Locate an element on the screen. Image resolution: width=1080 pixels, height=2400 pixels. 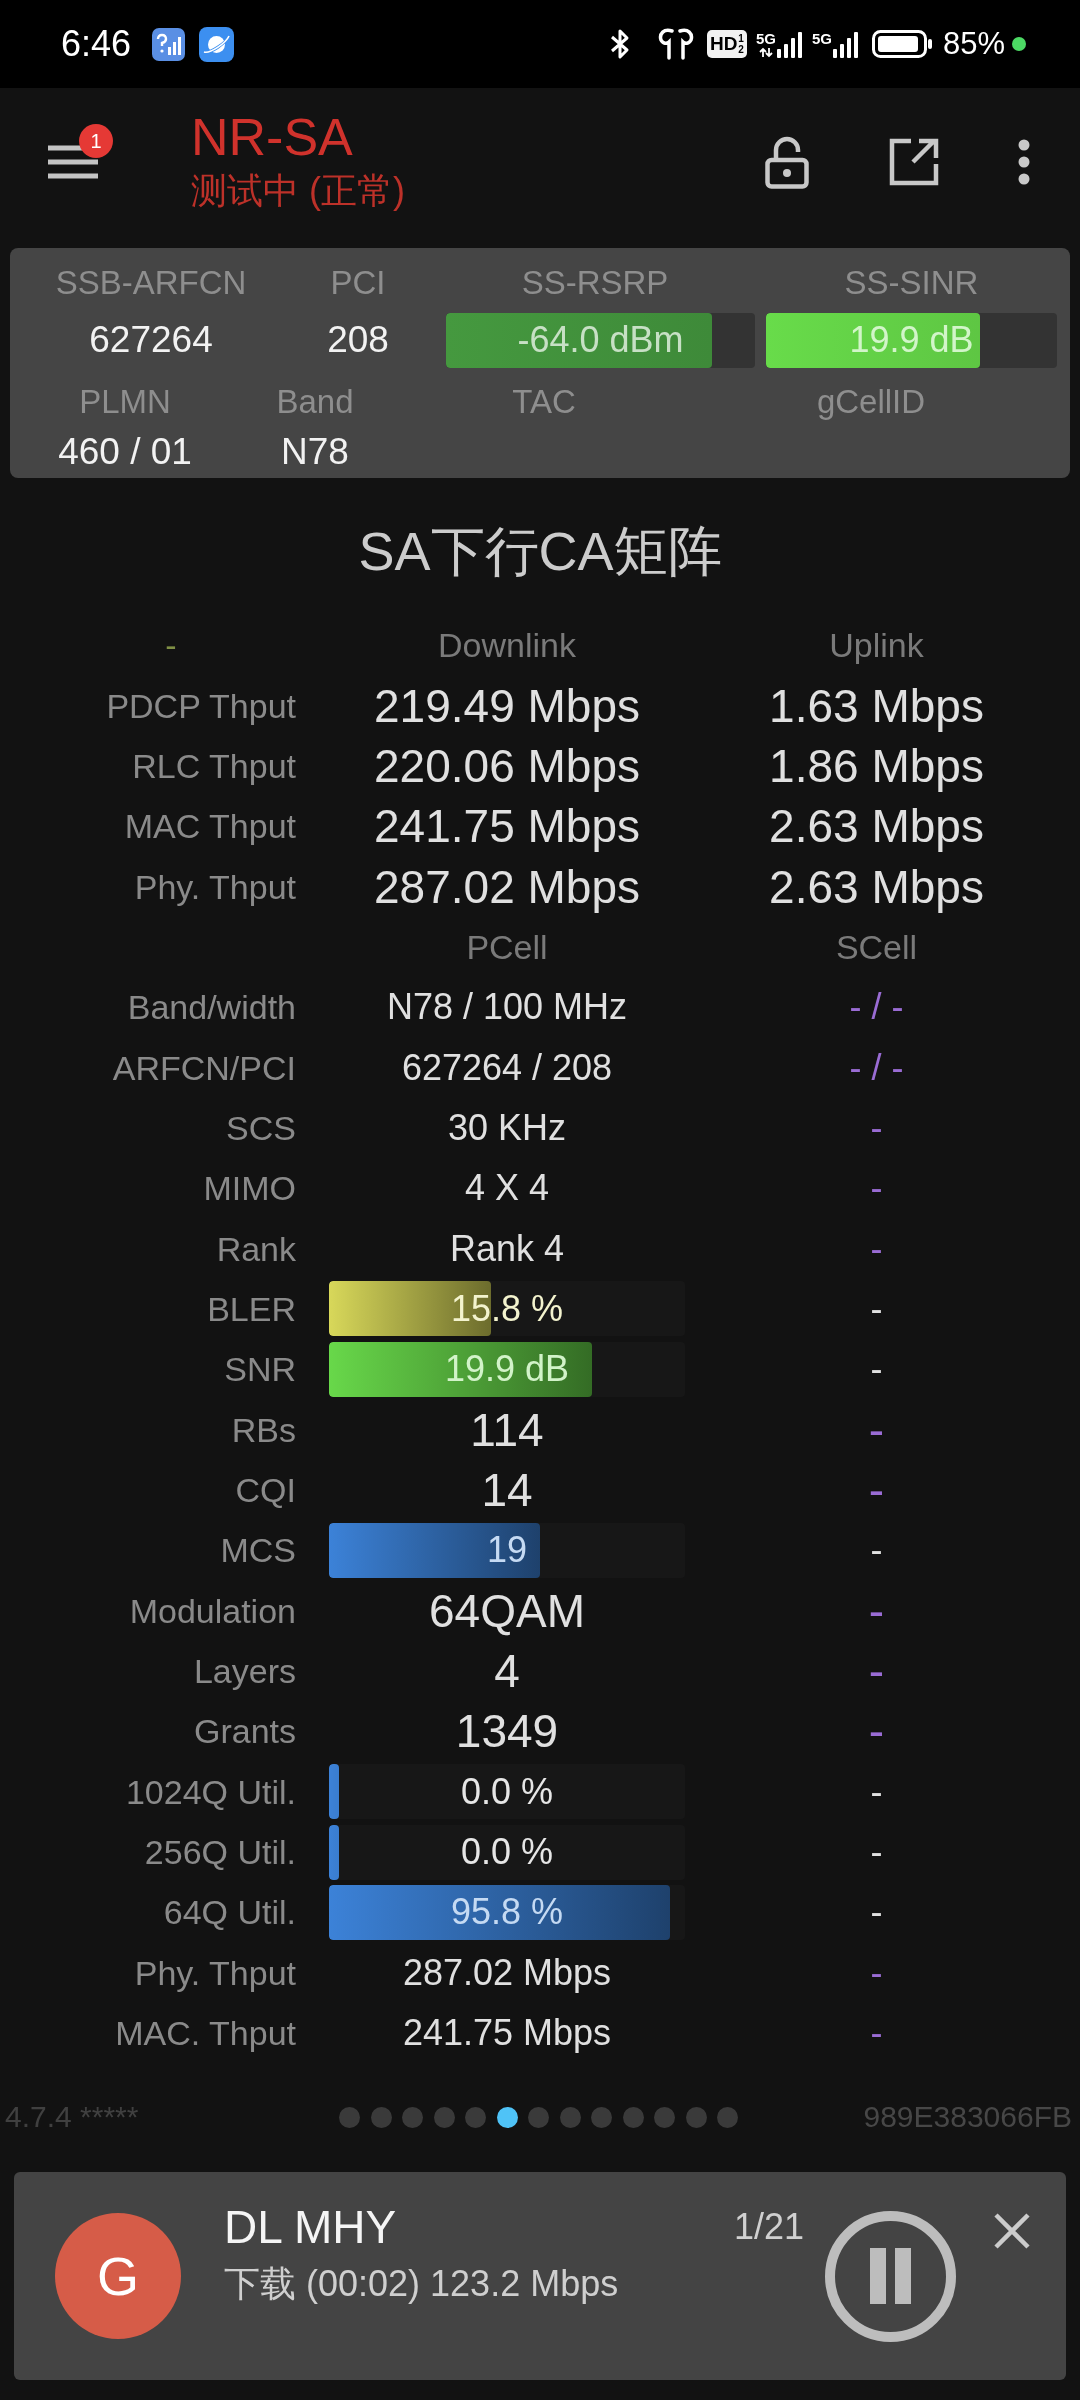
row-label: ARFCN/PCI is located at coordinates (204, 1067).